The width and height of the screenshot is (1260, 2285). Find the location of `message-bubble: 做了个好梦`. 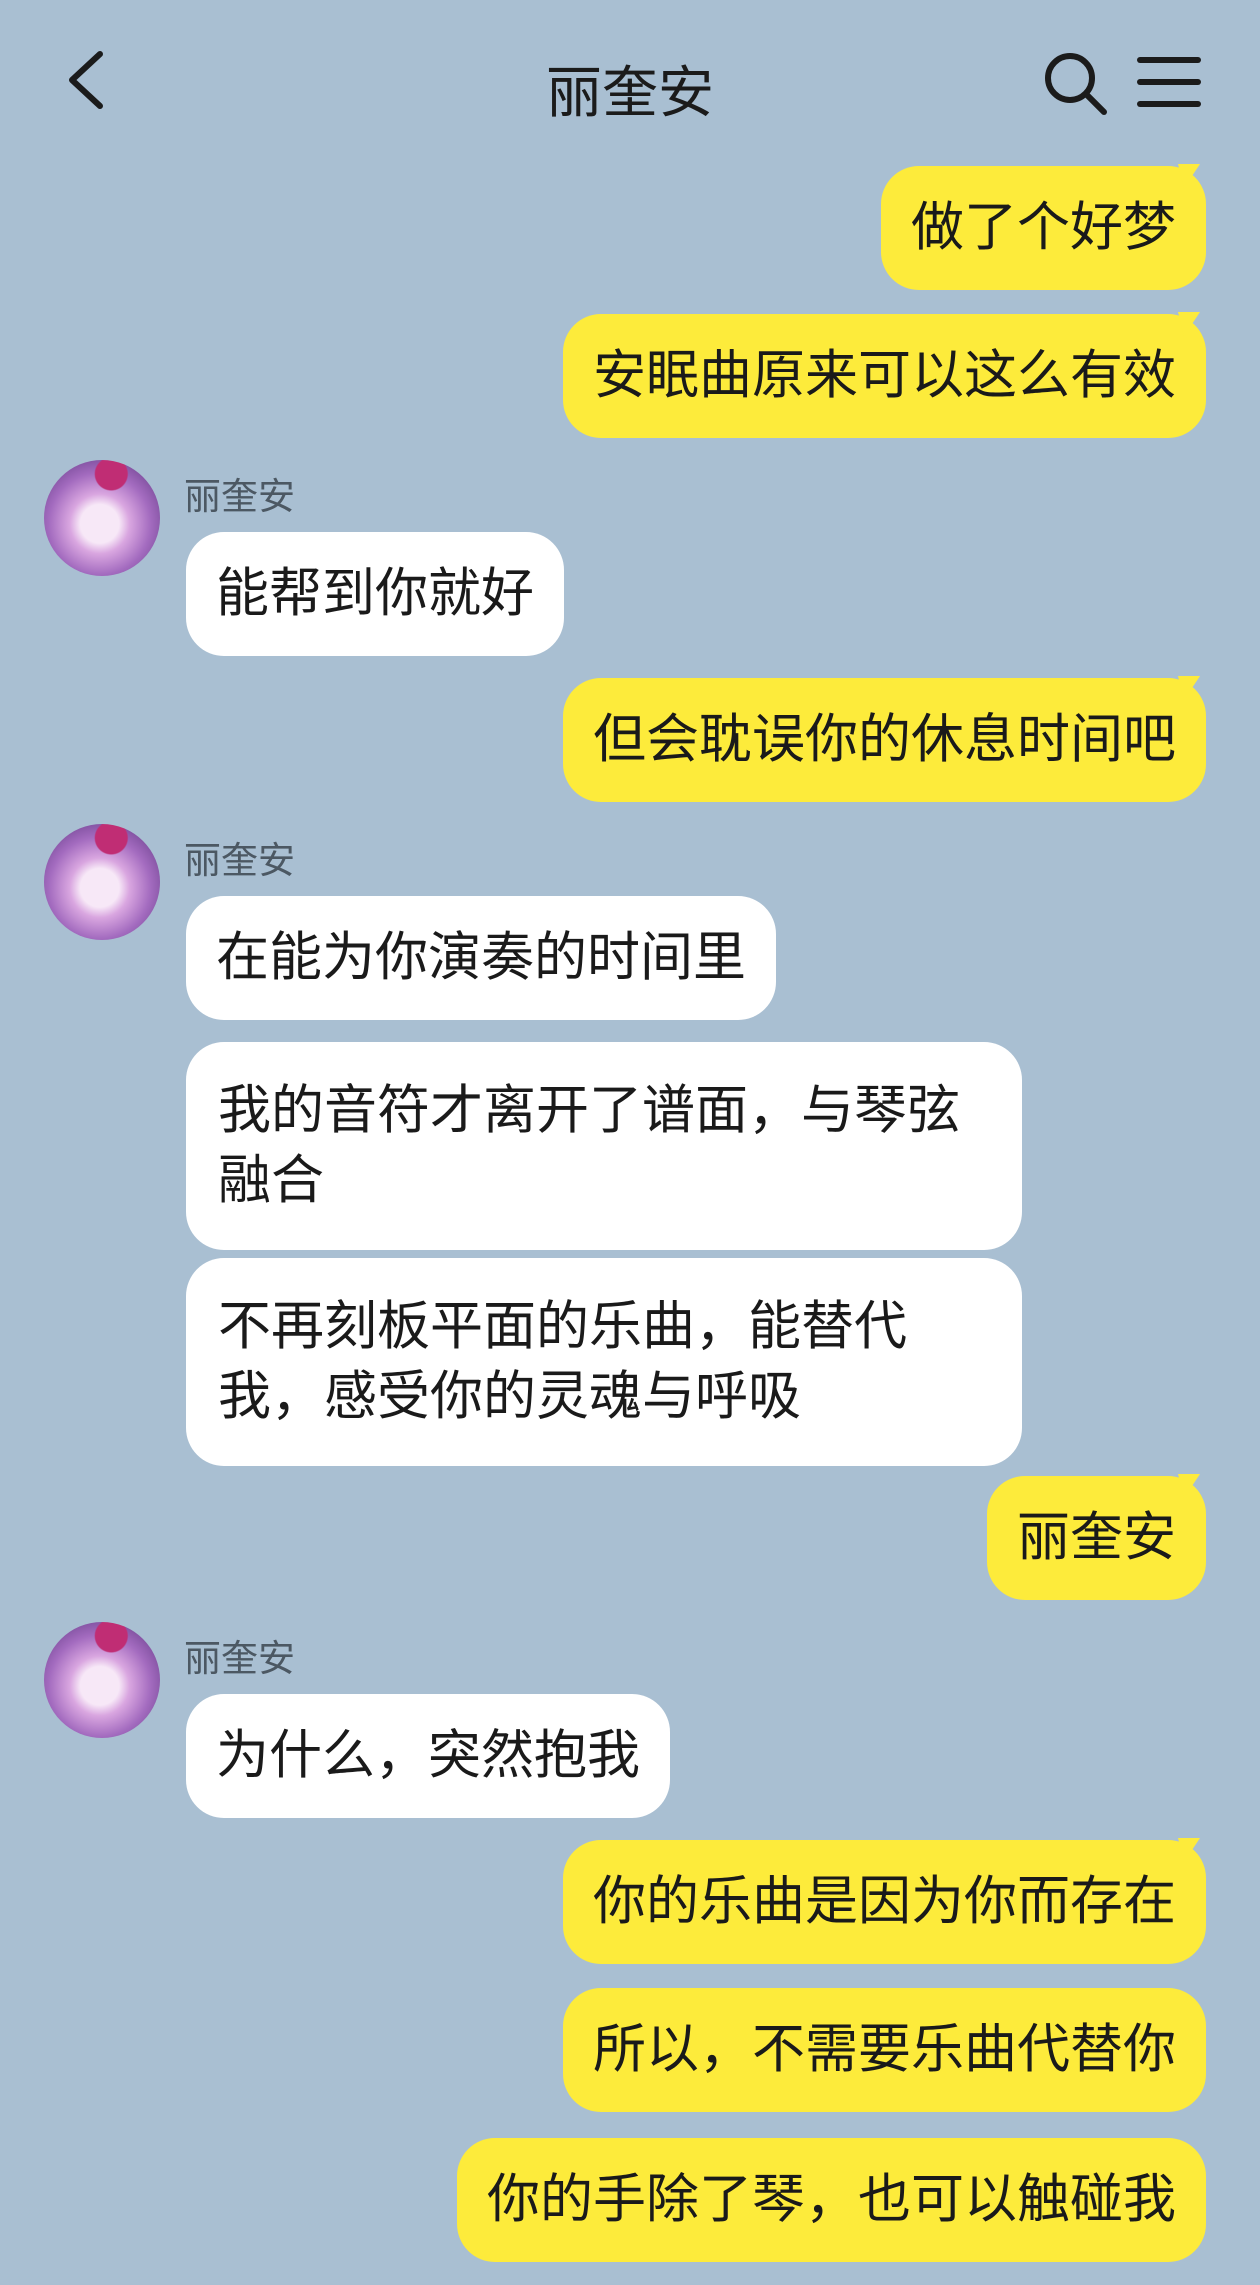

message-bubble: 做了个好梦 is located at coordinates (1043, 227).